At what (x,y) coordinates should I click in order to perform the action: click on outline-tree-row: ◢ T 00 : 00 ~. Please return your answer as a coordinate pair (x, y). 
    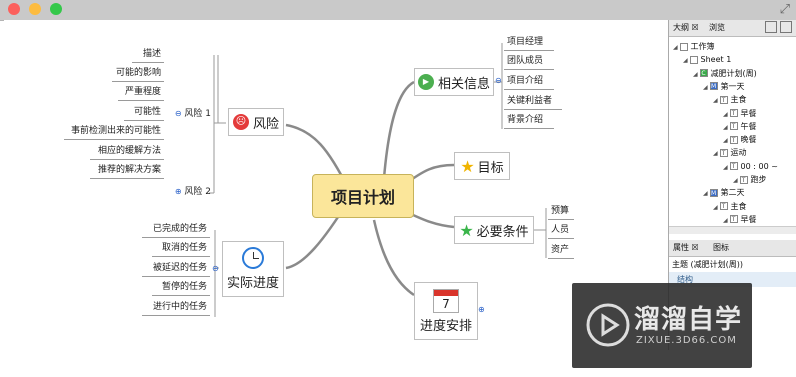
    Looking at the image, I should click on (750, 167).